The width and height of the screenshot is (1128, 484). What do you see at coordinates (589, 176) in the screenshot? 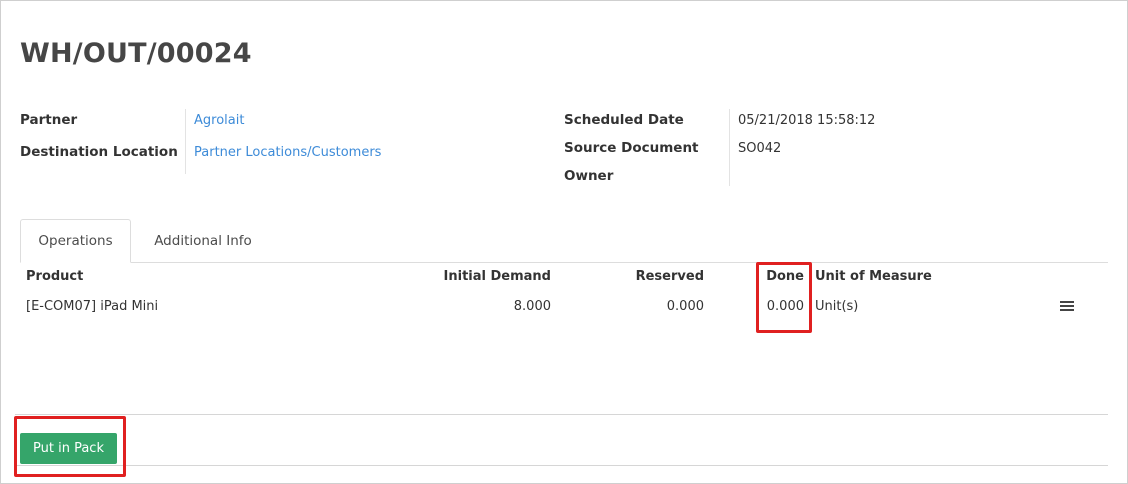
I see `owner-label: Owner` at bounding box center [589, 176].